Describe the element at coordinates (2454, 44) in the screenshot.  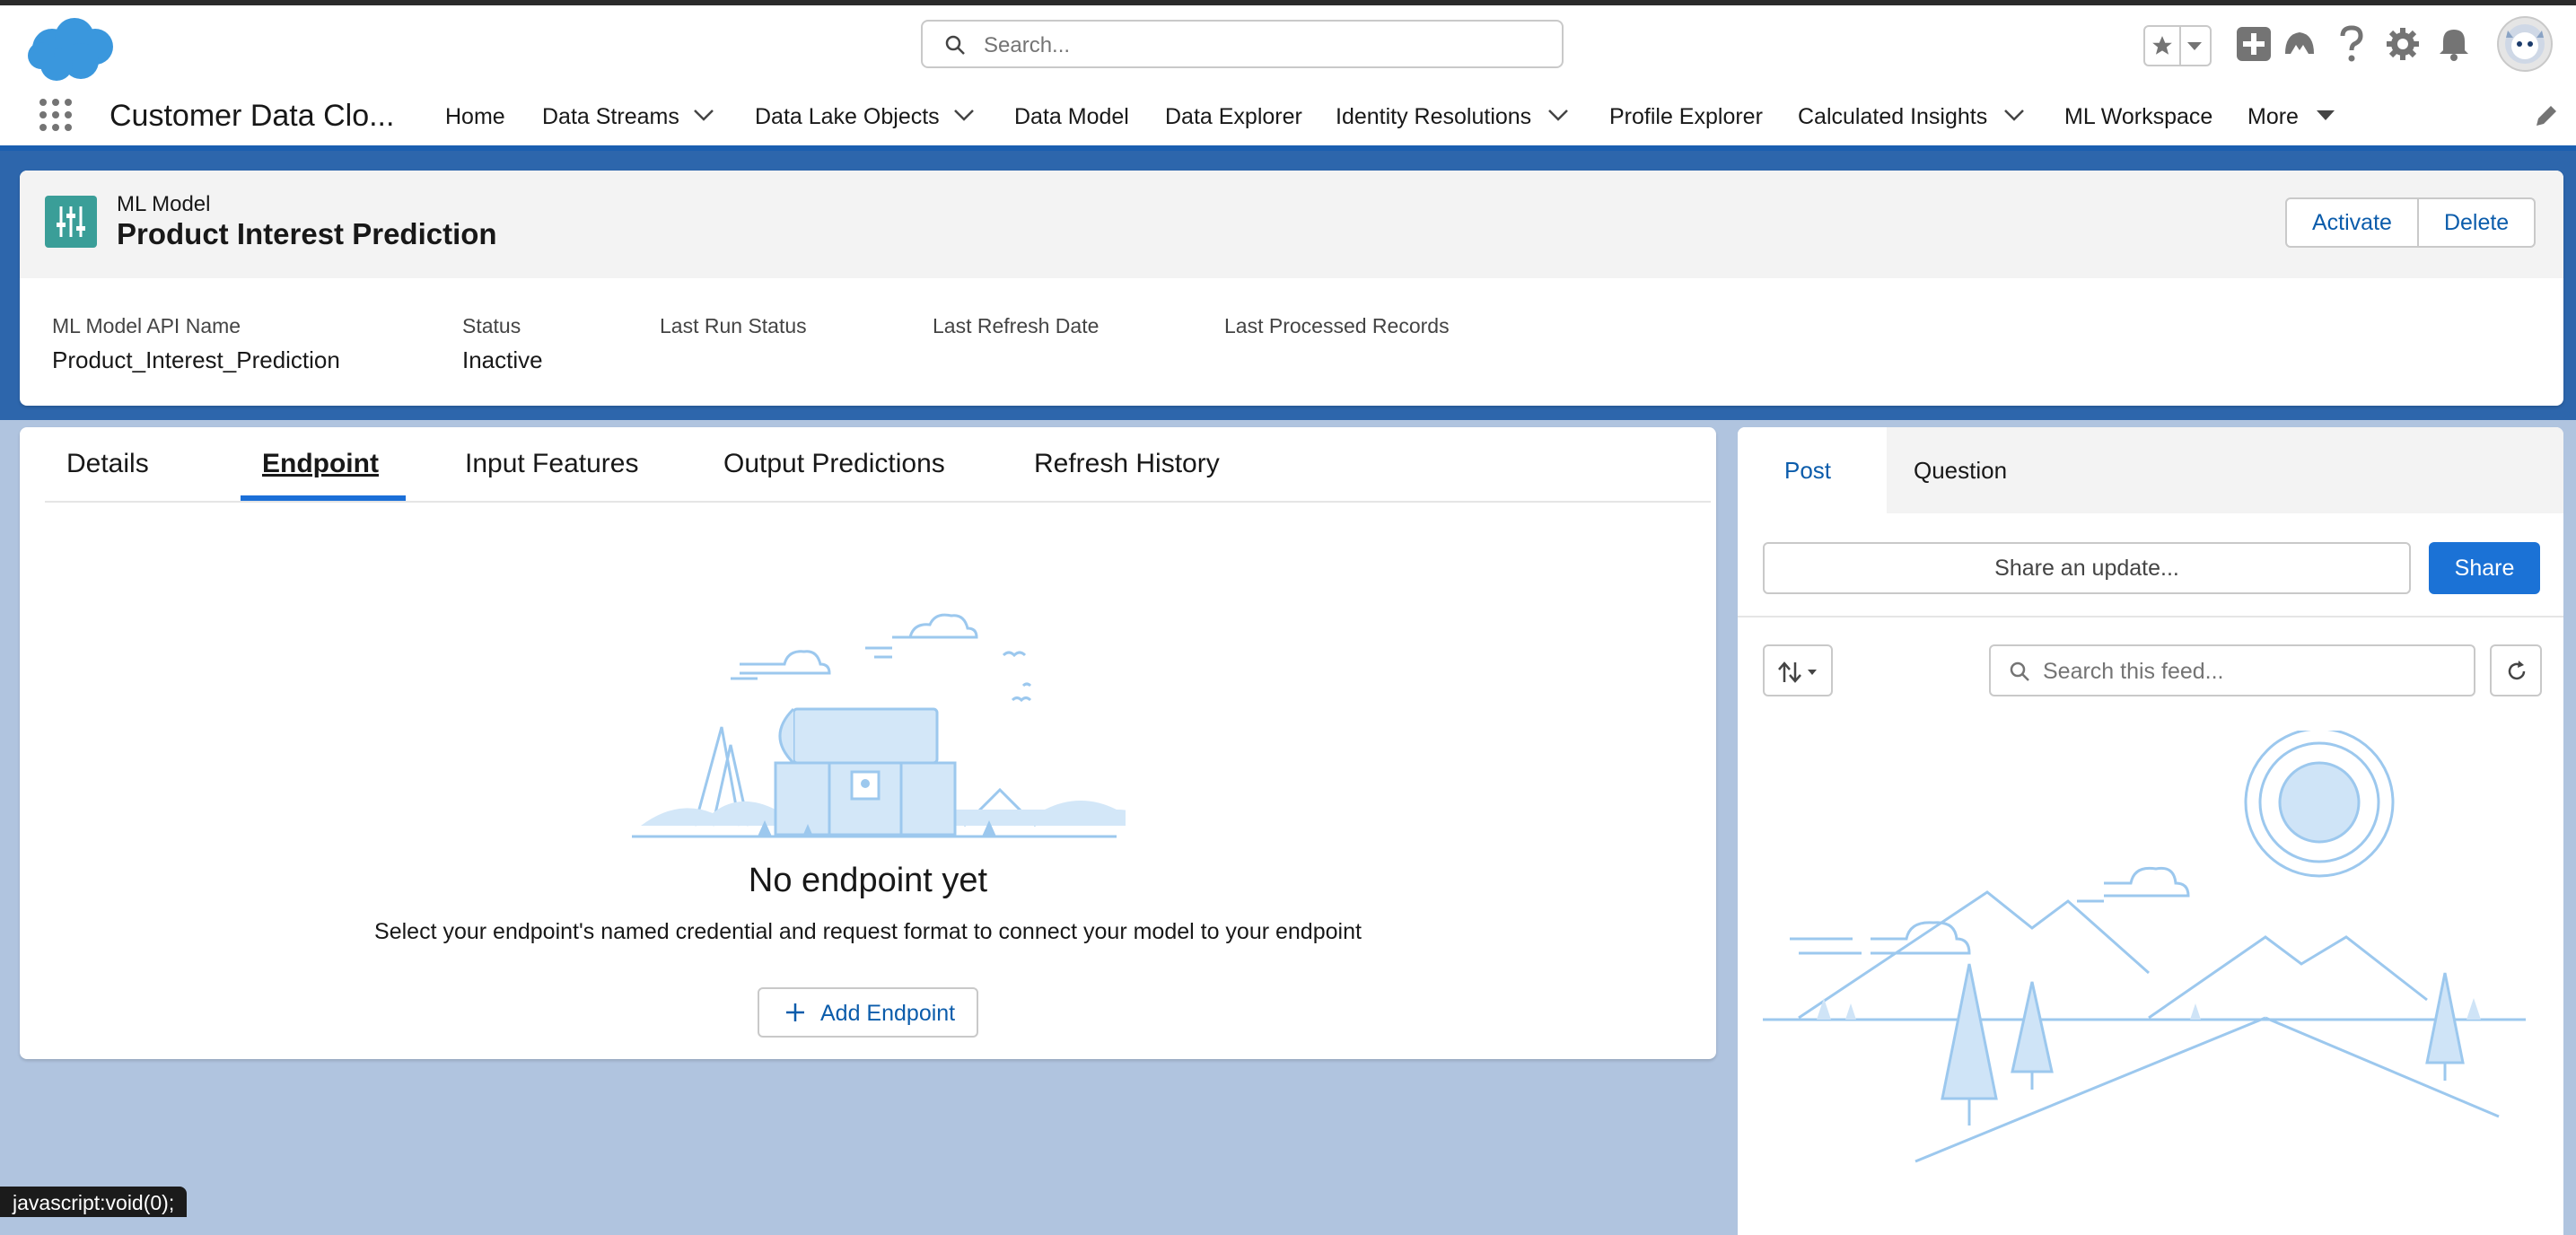
I see `notifications-bell-icon` at that location.